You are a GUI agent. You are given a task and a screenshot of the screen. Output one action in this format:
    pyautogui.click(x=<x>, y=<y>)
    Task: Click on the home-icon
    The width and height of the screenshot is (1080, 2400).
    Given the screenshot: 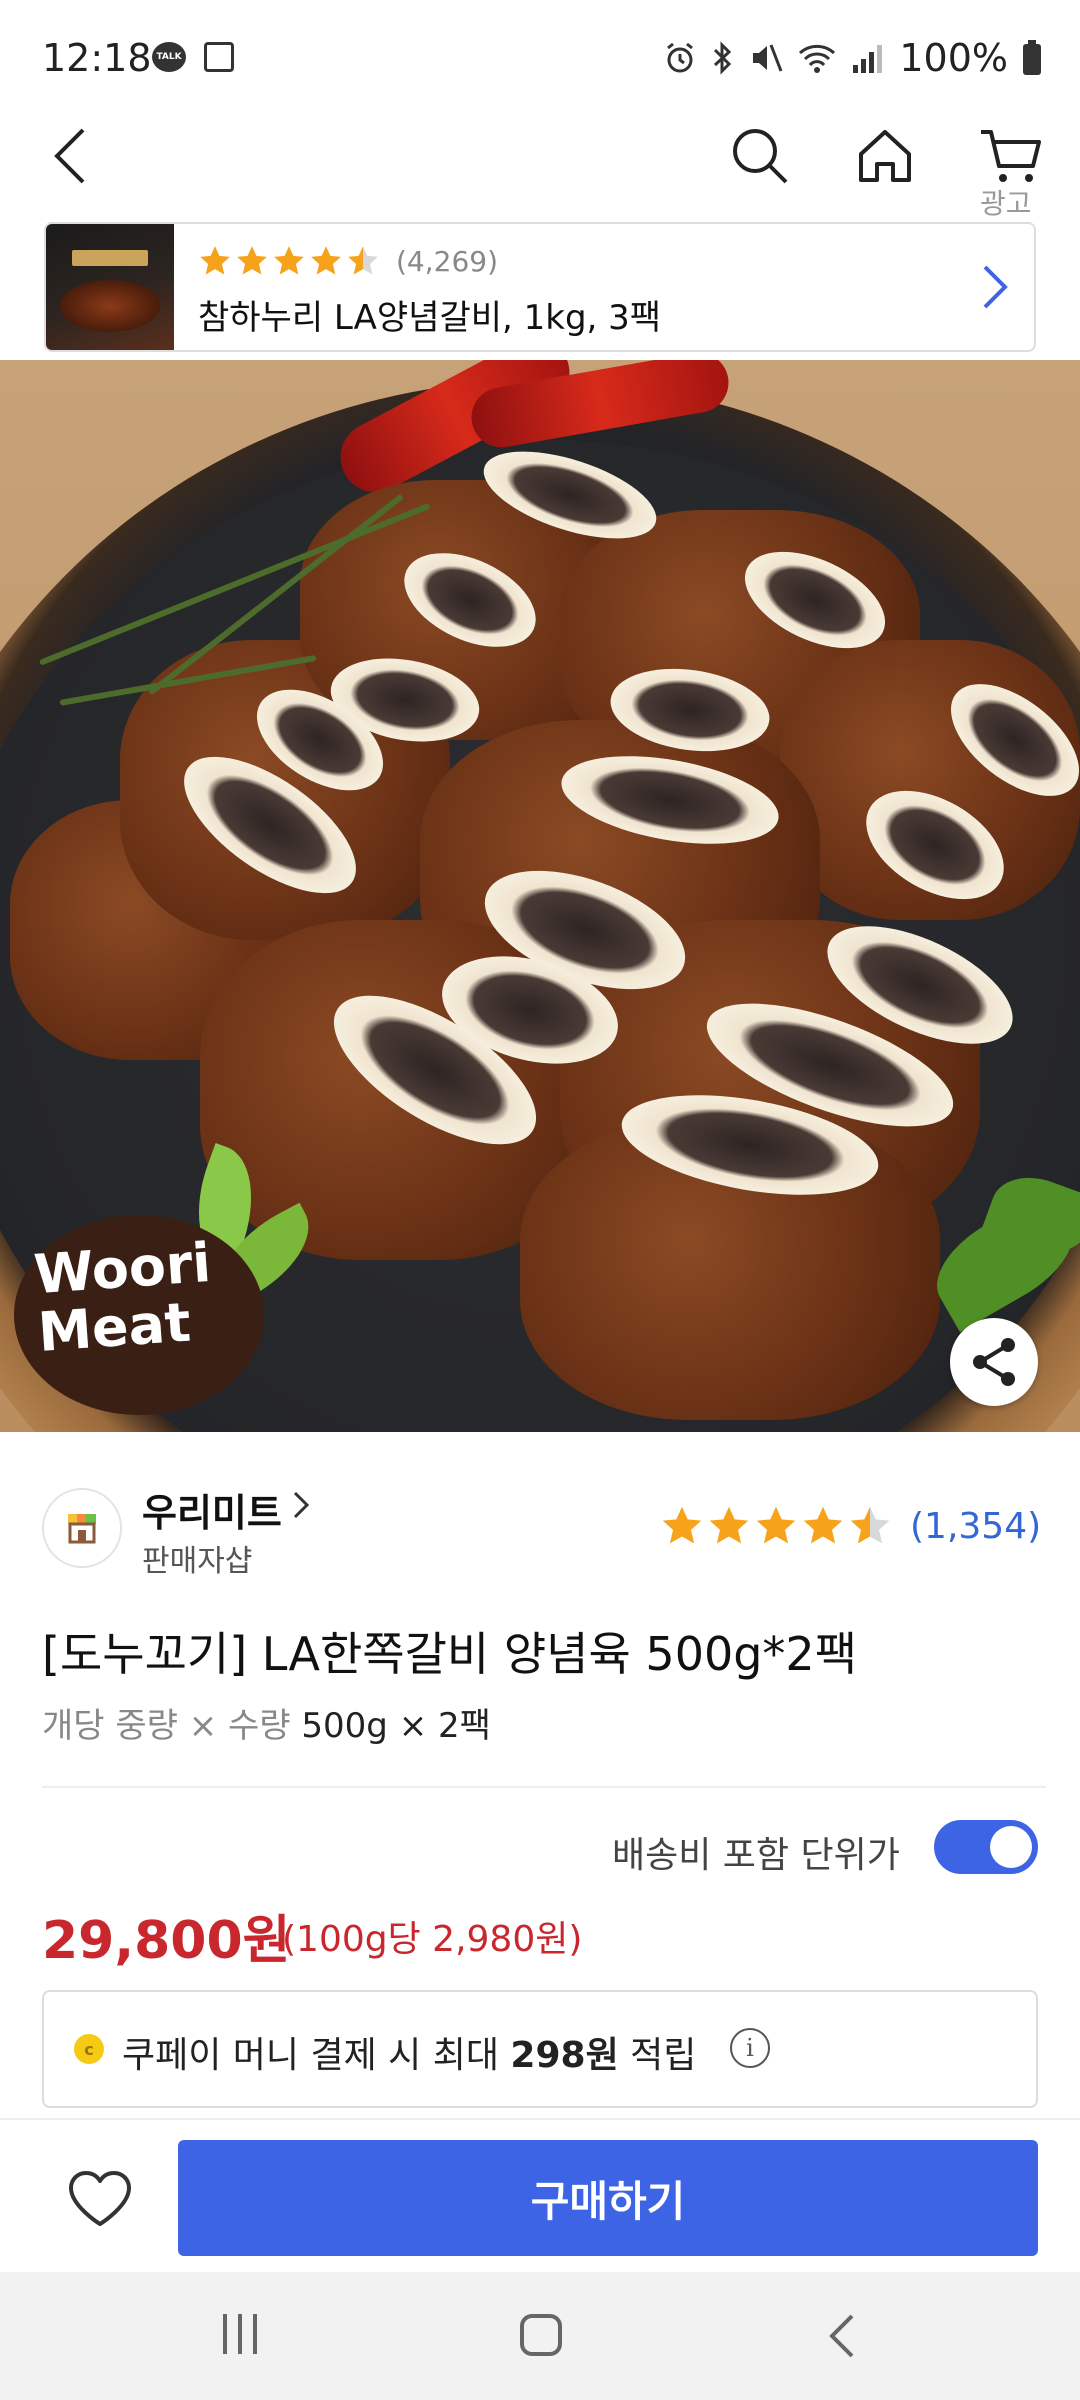 What is the action you would take?
    pyautogui.click(x=885, y=156)
    